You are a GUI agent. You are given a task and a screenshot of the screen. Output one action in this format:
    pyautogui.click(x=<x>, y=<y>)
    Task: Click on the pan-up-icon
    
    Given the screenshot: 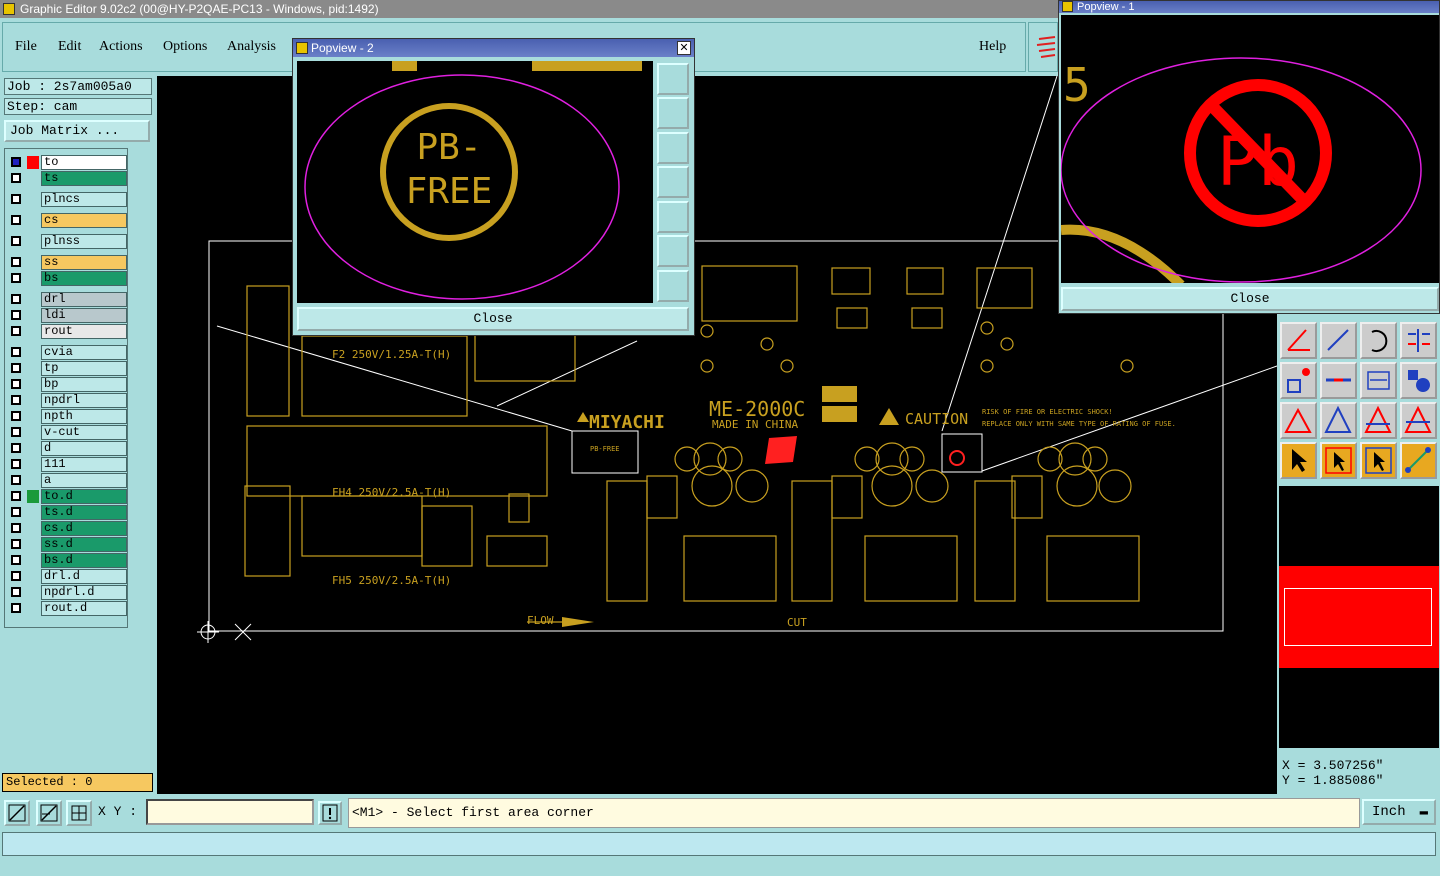 What is the action you would take?
    pyautogui.click(x=673, y=113)
    